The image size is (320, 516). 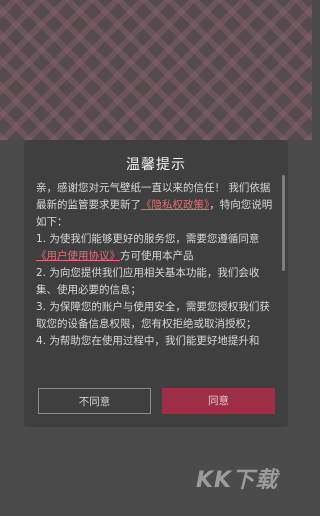 What do you see at coordinates (148, 281) in the screenshot?
I see `item-2: 2. 为向您提供我们应用相关基本功能，我们会收集、使用必要的信息；` at bounding box center [148, 281].